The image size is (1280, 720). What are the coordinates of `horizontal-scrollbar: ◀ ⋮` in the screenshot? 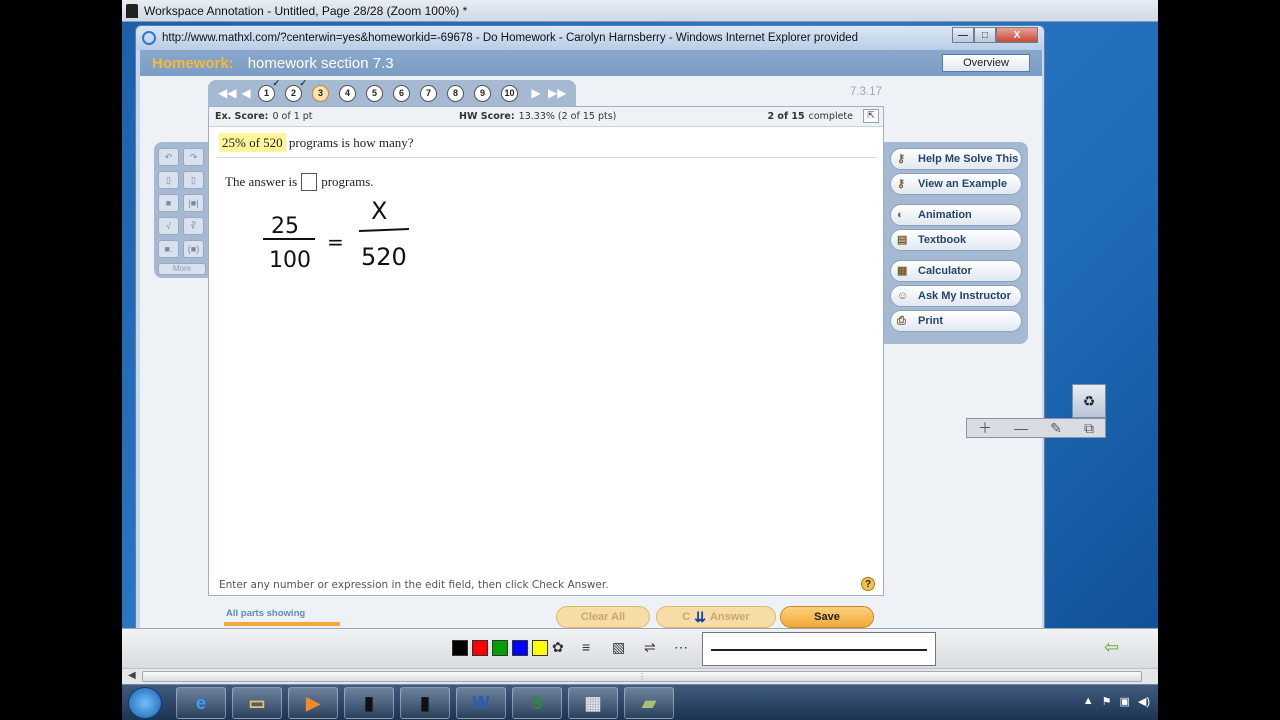 It's located at (640, 676).